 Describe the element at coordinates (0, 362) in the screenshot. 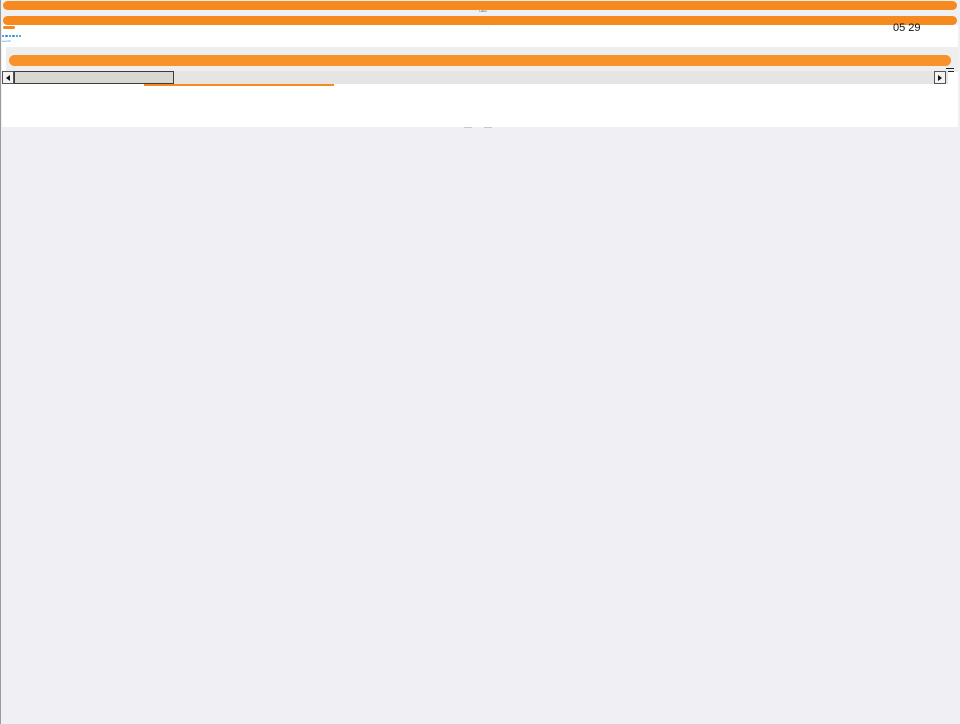

I see `window-left-edge` at that location.